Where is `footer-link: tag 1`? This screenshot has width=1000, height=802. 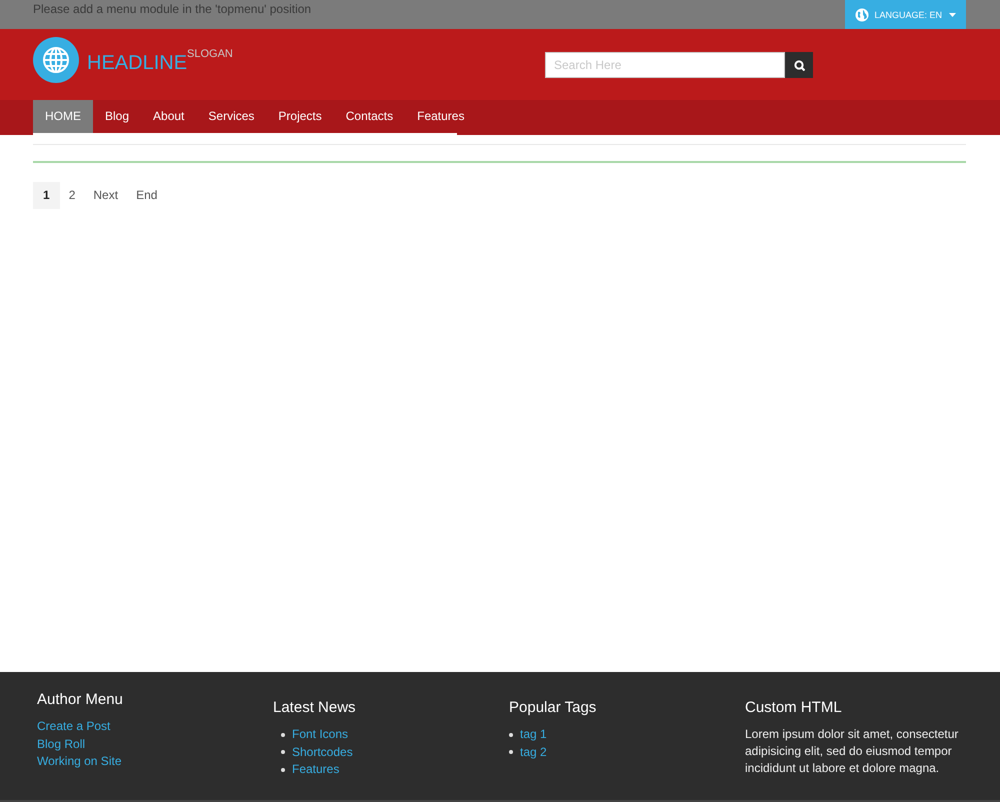 footer-link: tag 1 is located at coordinates (533, 735).